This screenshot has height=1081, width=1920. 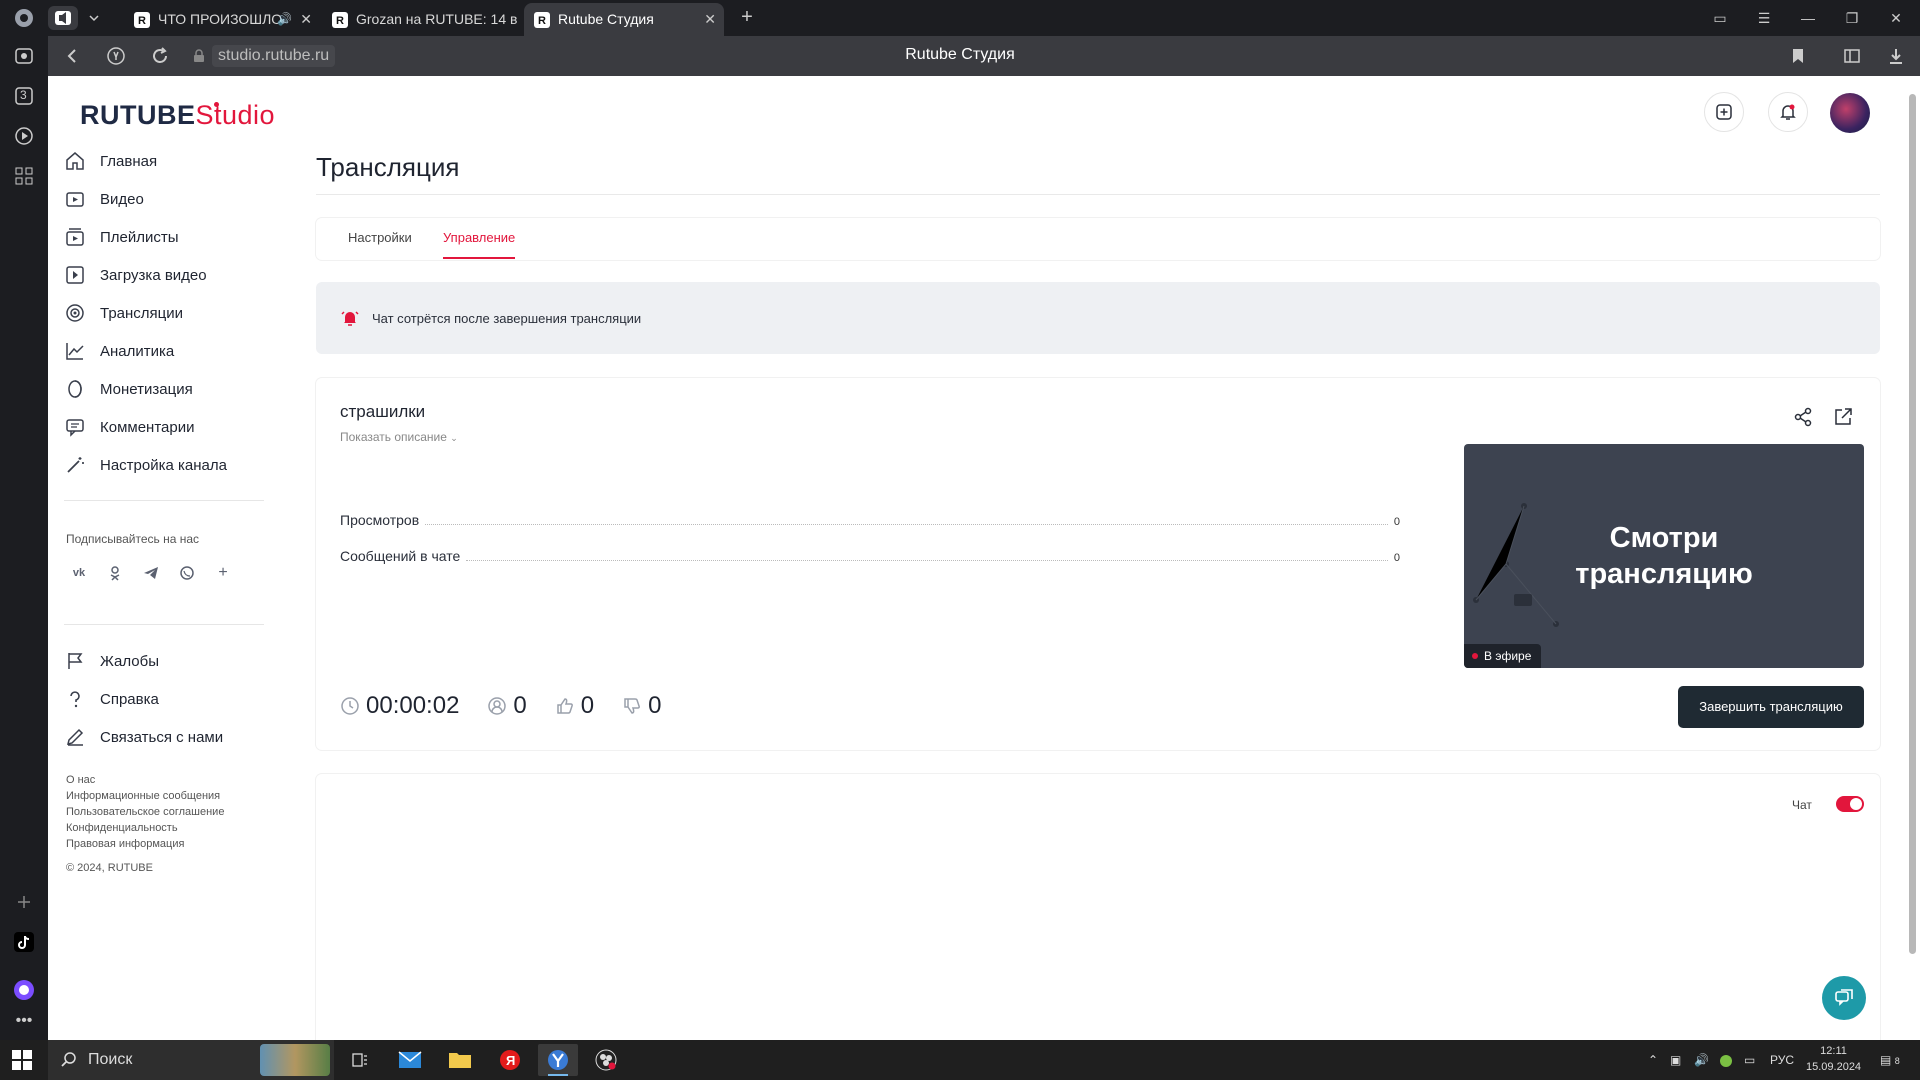 What do you see at coordinates (1897, 1061) in the screenshot?
I see `notification-count: 8` at bounding box center [1897, 1061].